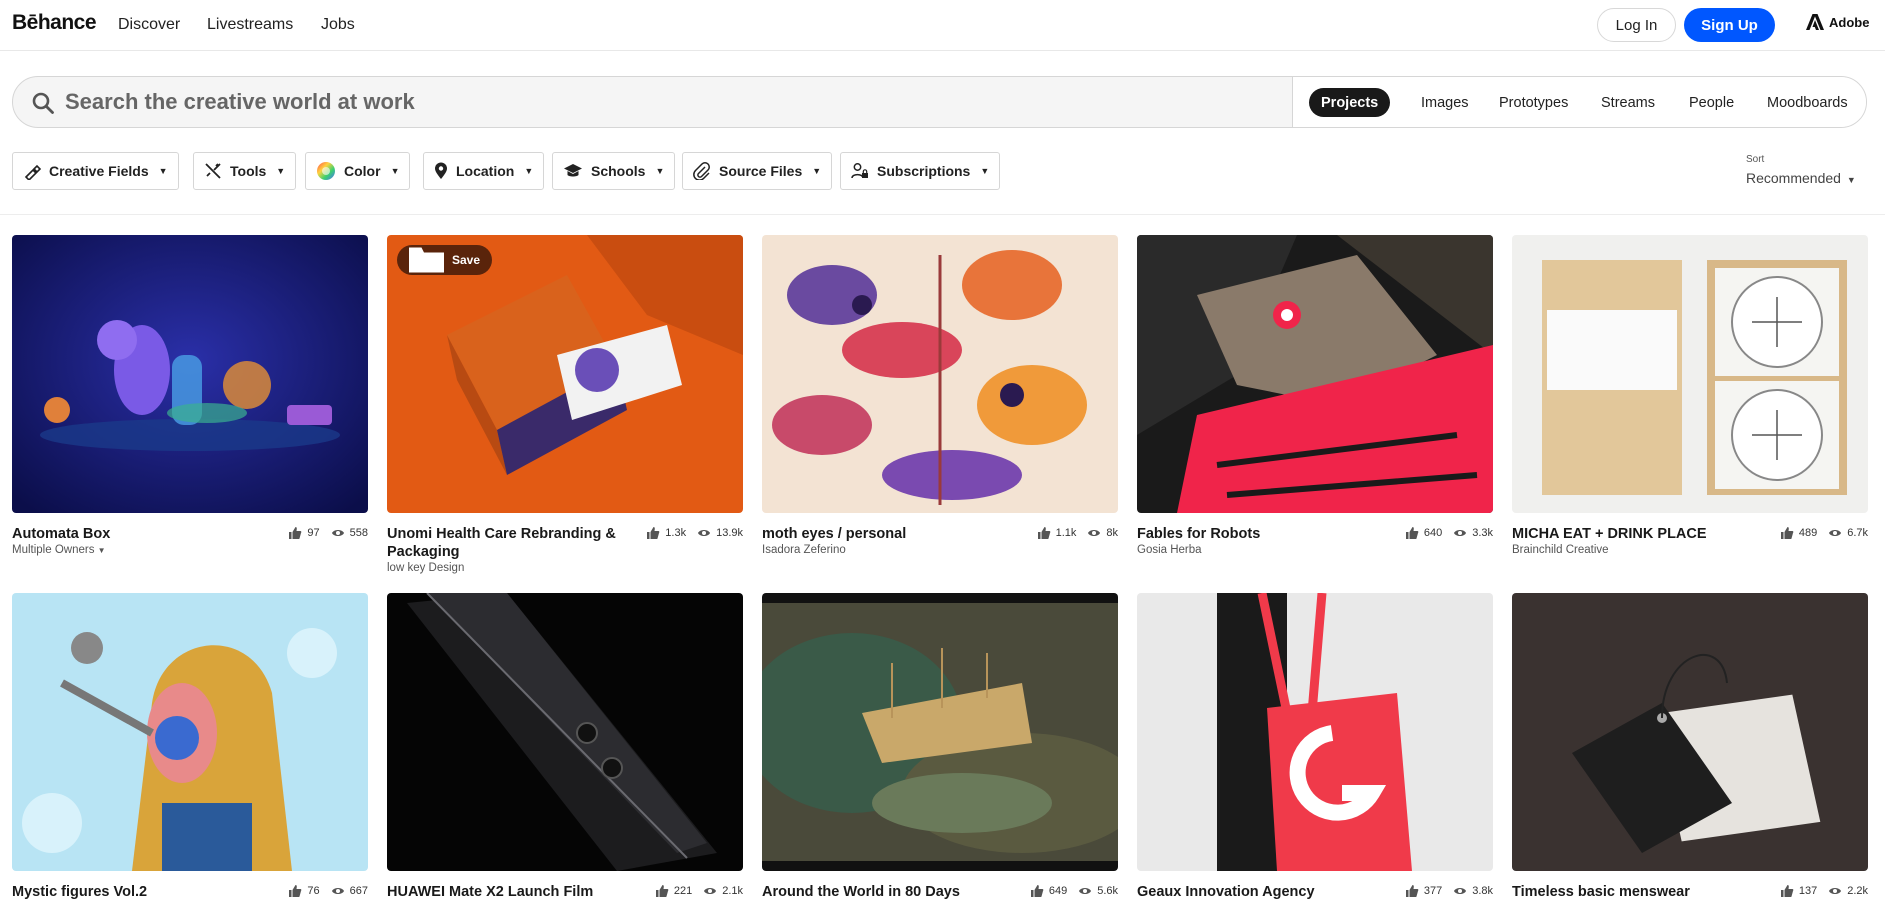 The width and height of the screenshot is (1885, 903). What do you see at coordinates (1857, 891) in the screenshot?
I see `view-count: 2.2k` at bounding box center [1857, 891].